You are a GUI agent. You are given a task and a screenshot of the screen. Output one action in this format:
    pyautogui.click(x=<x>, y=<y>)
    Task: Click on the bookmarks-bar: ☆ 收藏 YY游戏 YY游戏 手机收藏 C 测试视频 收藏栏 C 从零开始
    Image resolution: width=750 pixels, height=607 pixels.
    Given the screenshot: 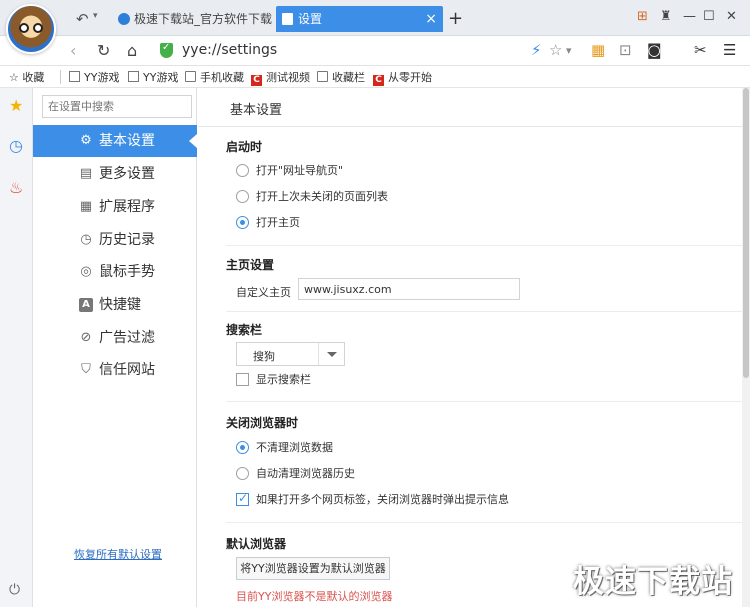 What is the action you would take?
    pyautogui.click(x=375, y=77)
    